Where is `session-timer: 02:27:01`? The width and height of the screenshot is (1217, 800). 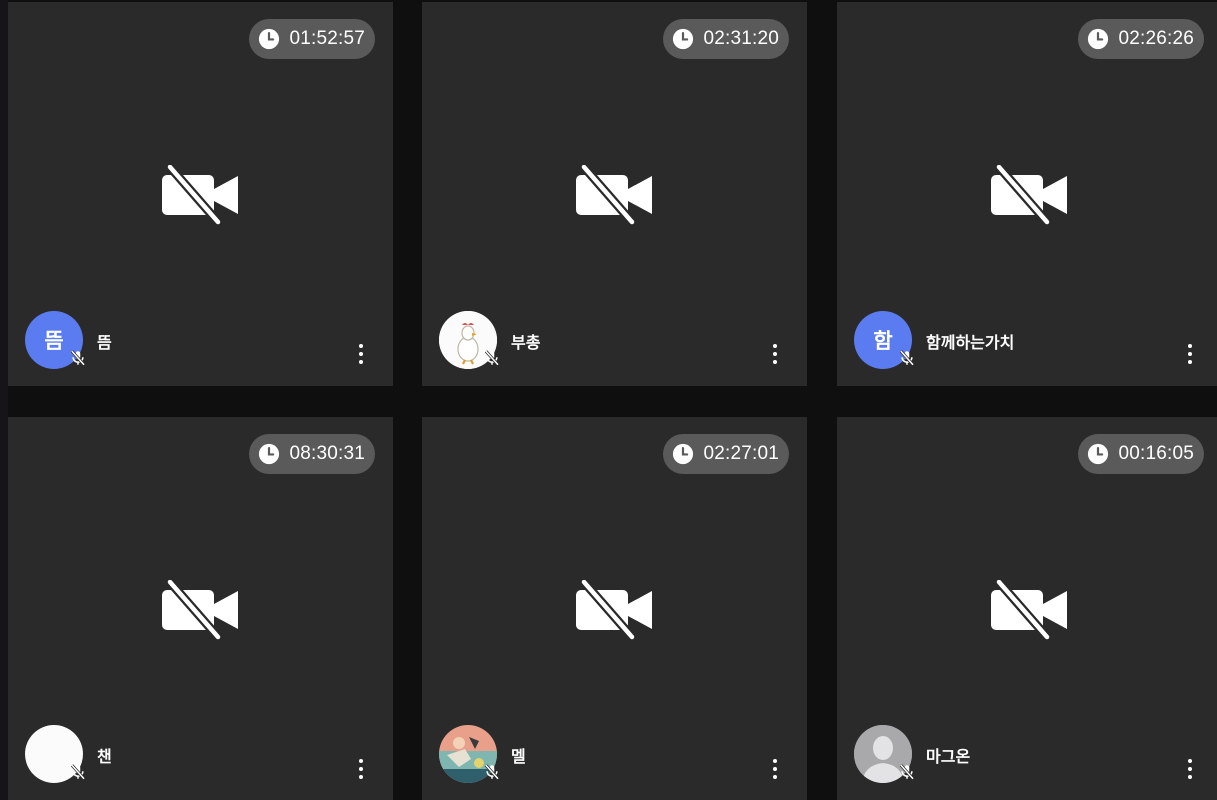
session-timer: 02:27:01 is located at coordinates (726, 454).